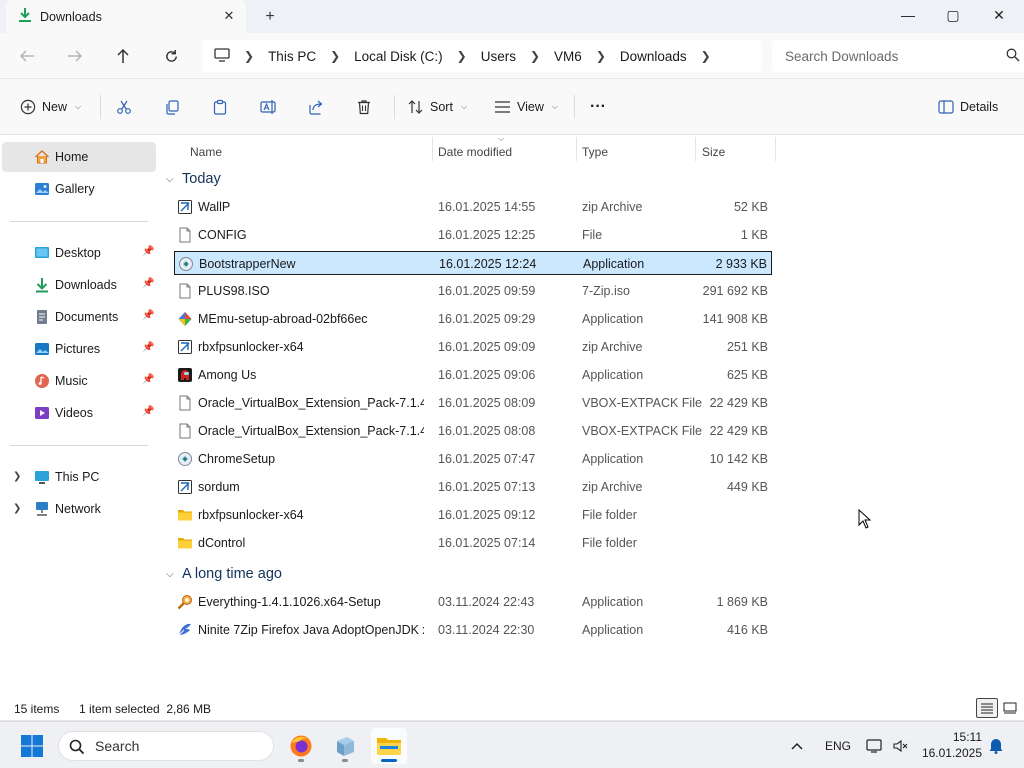 The width and height of the screenshot is (1024, 768). I want to click on up-arrow-icon, so click(123, 55).